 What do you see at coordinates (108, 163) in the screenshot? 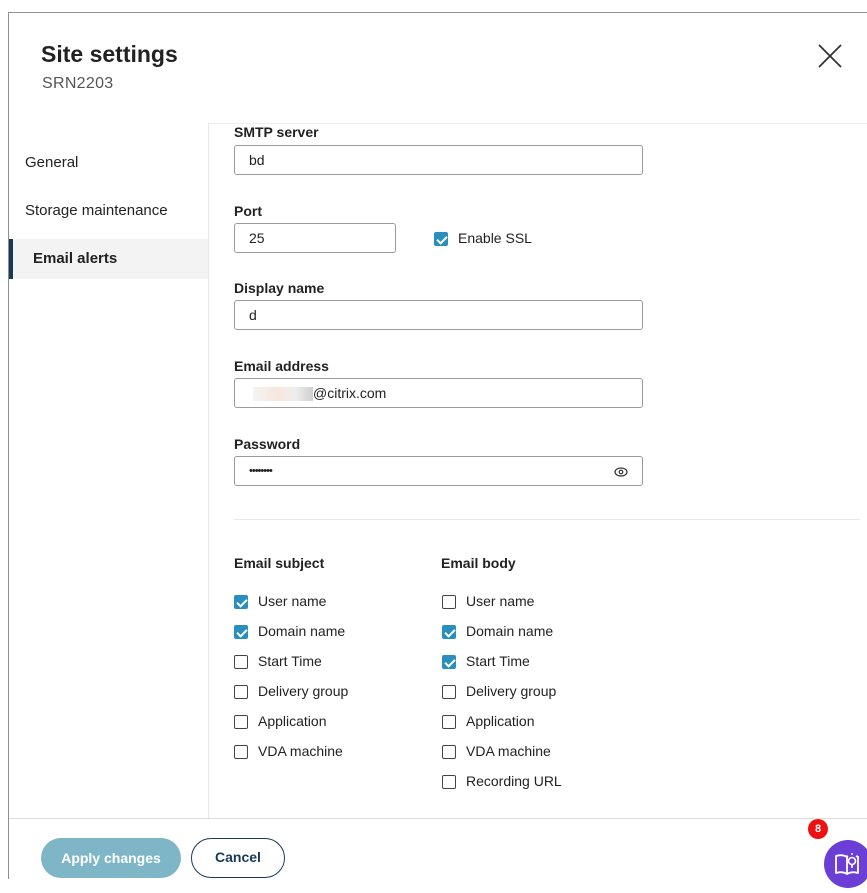
I see `sidebar-item-general: General` at bounding box center [108, 163].